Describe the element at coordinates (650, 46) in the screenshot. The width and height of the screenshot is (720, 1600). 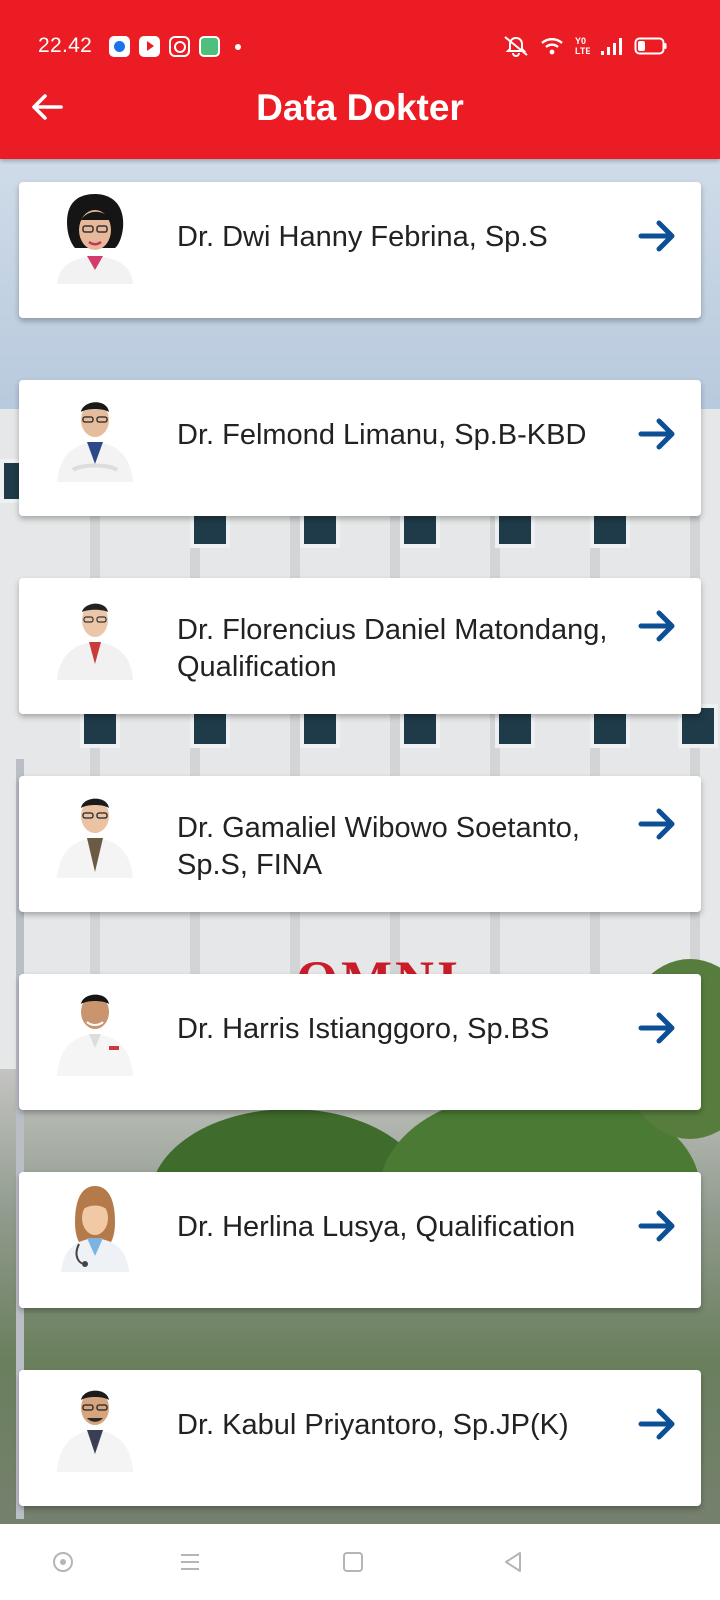
I see `battery-icon` at that location.